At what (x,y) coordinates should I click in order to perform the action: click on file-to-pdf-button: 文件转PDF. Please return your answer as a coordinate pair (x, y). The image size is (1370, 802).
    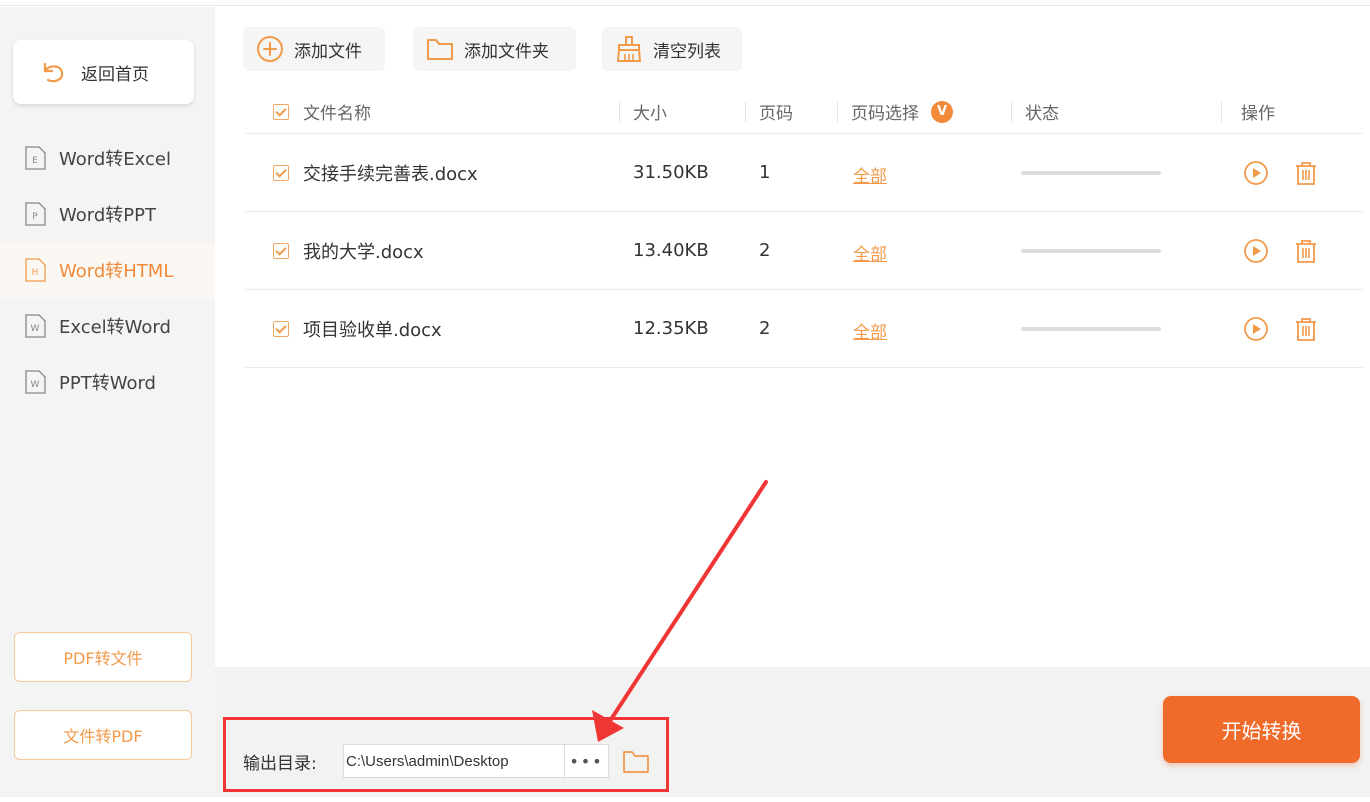
    Looking at the image, I should click on (103, 735).